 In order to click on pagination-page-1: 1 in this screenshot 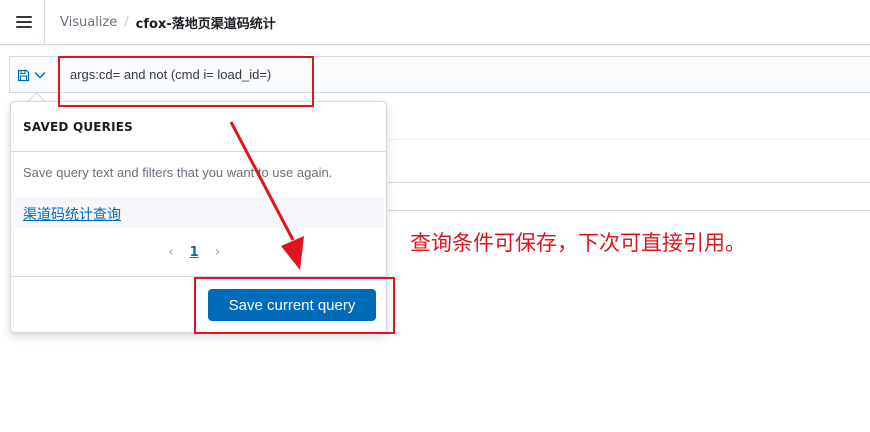, I will do `click(194, 252)`.